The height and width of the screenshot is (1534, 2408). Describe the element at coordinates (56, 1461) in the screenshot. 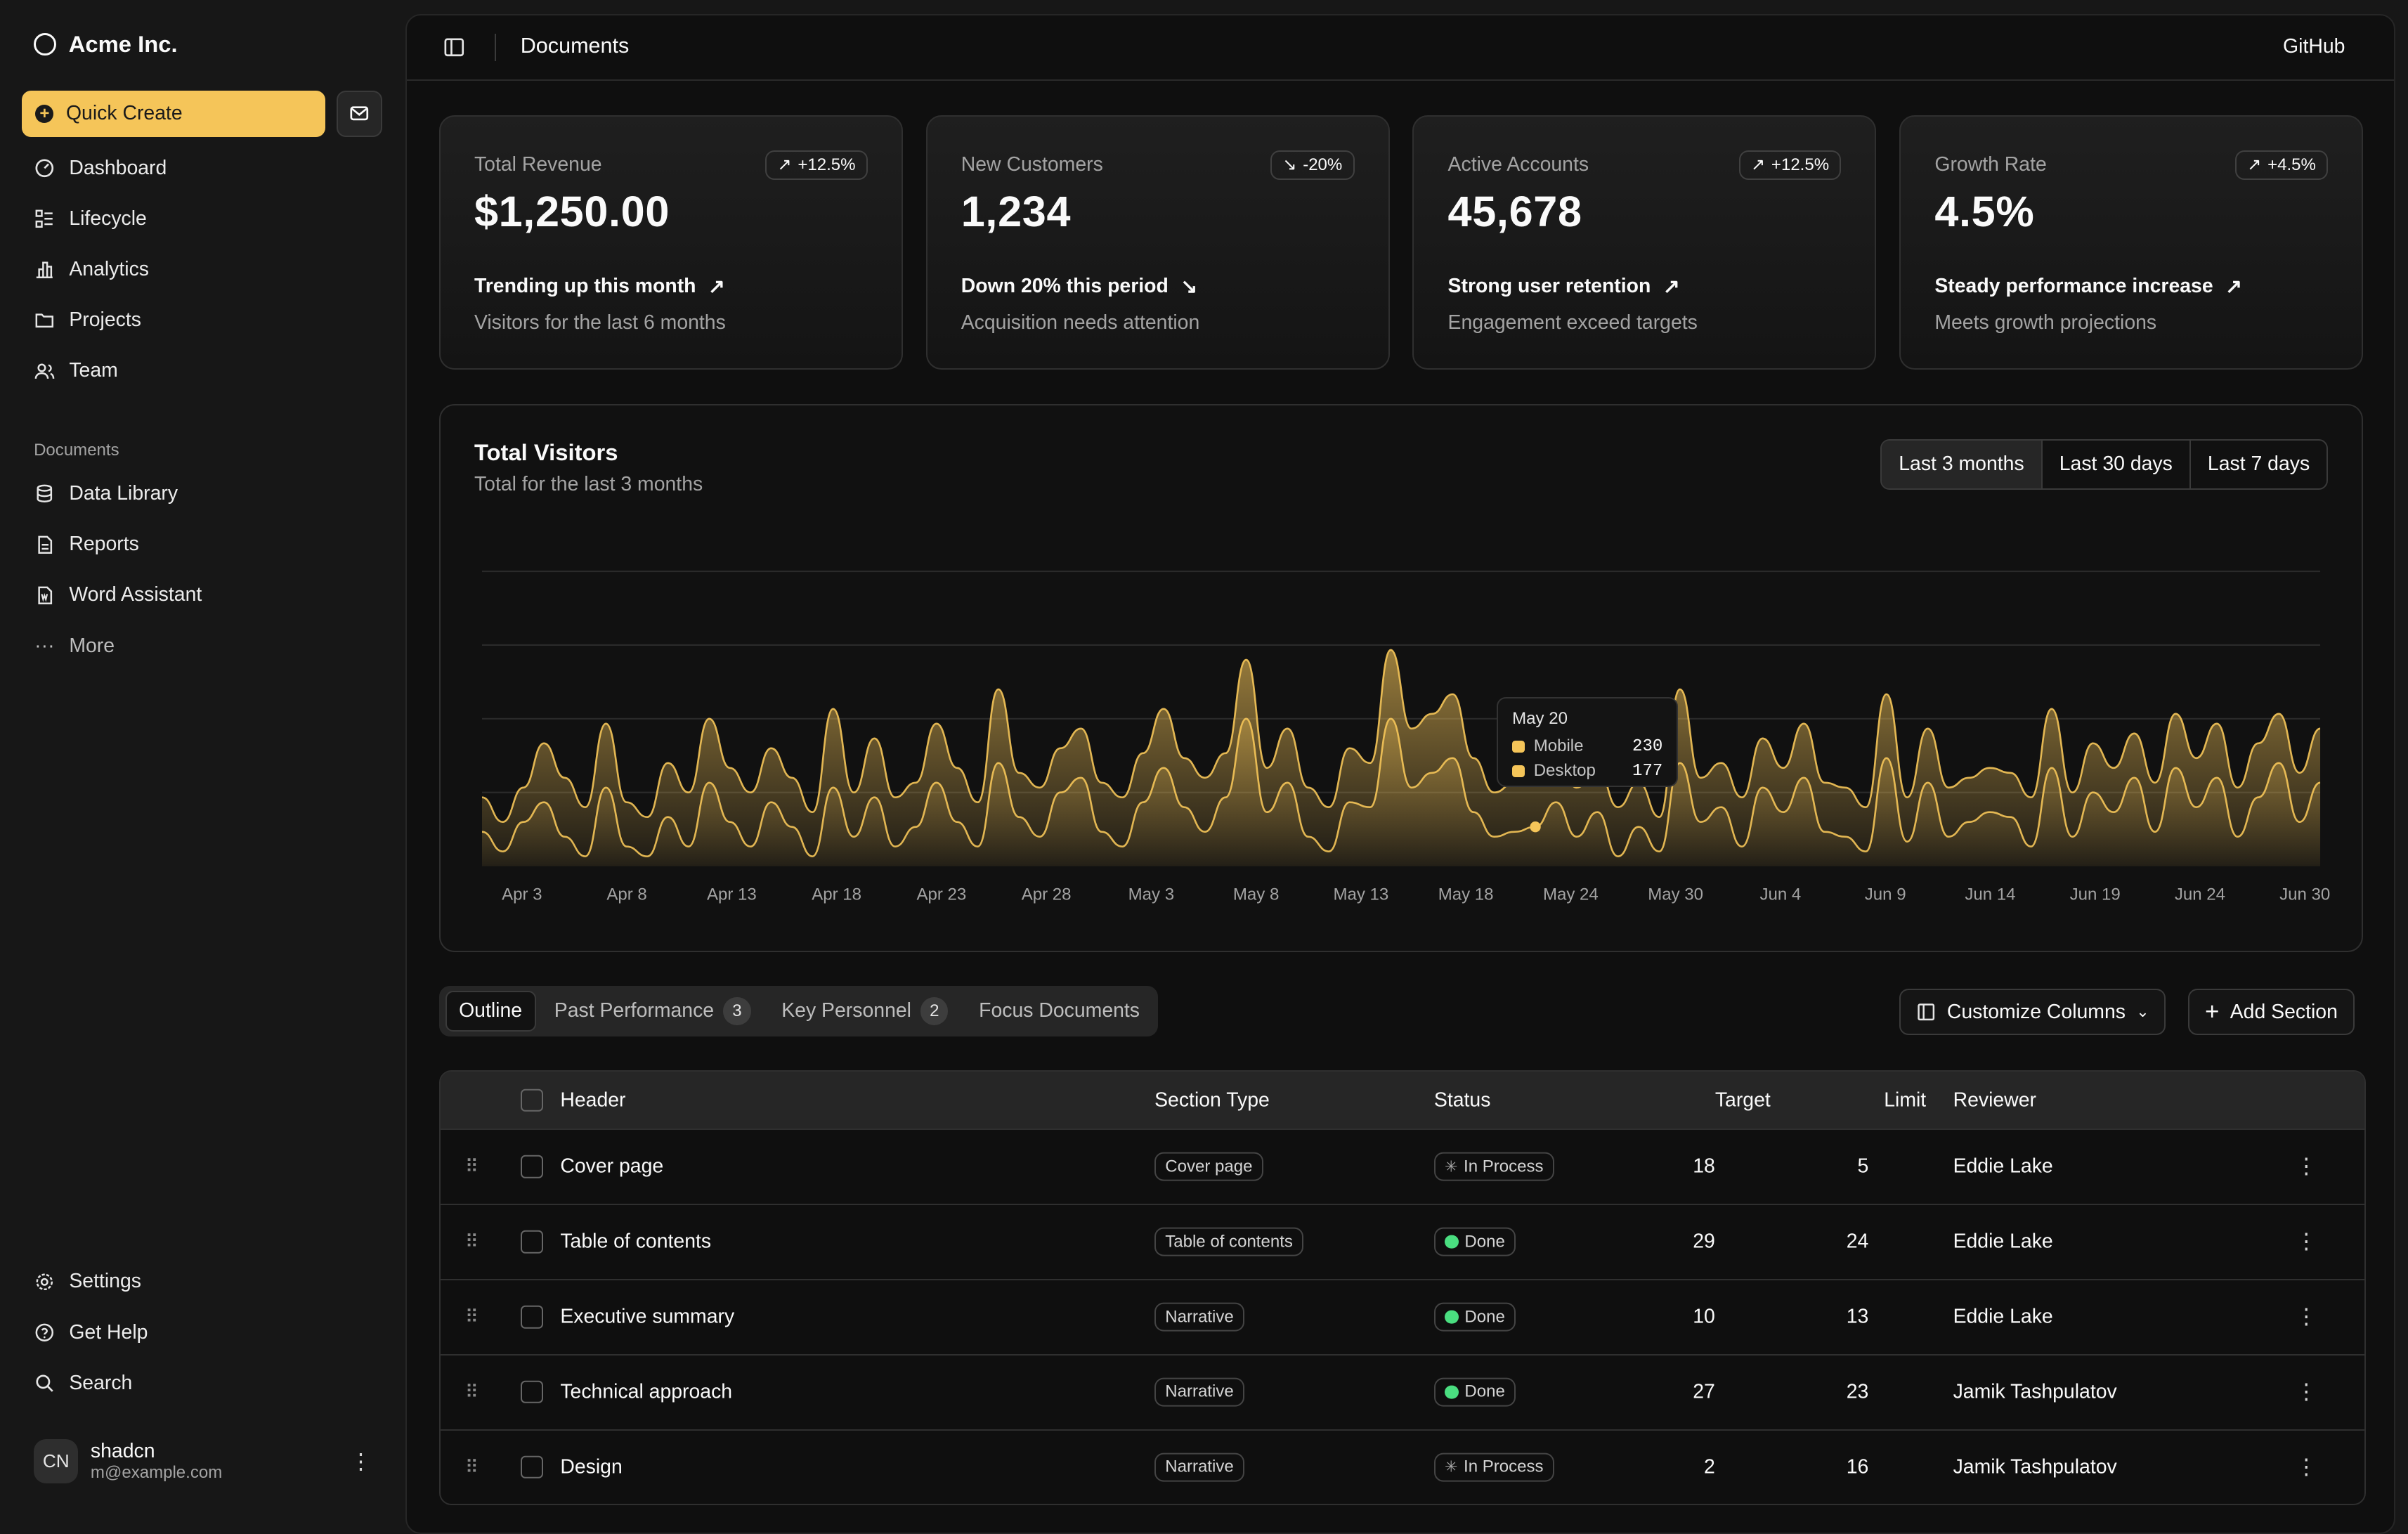

I see `avatar: CN` at that location.